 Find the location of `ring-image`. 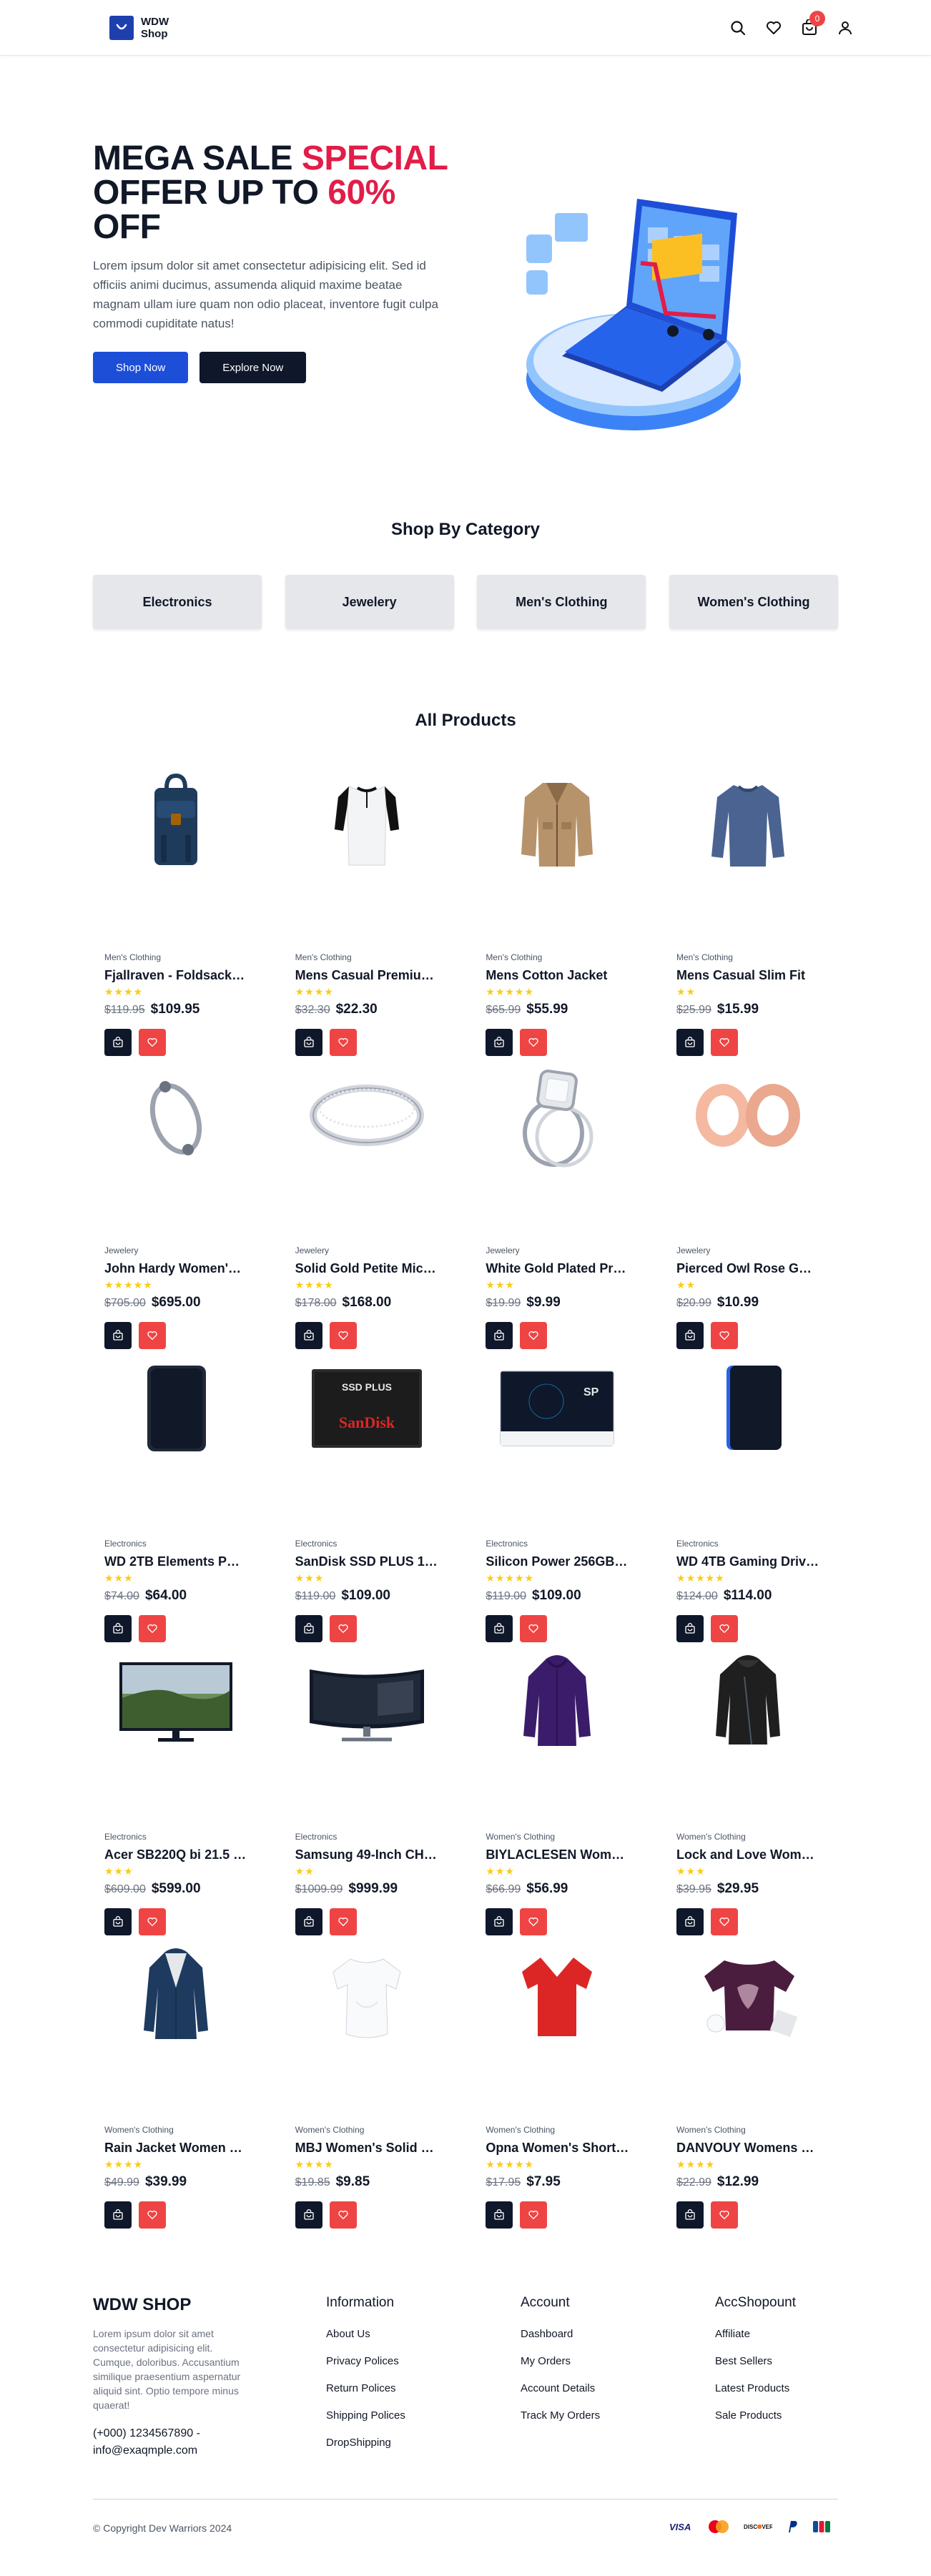

ring-image is located at coordinates (366, 1115).